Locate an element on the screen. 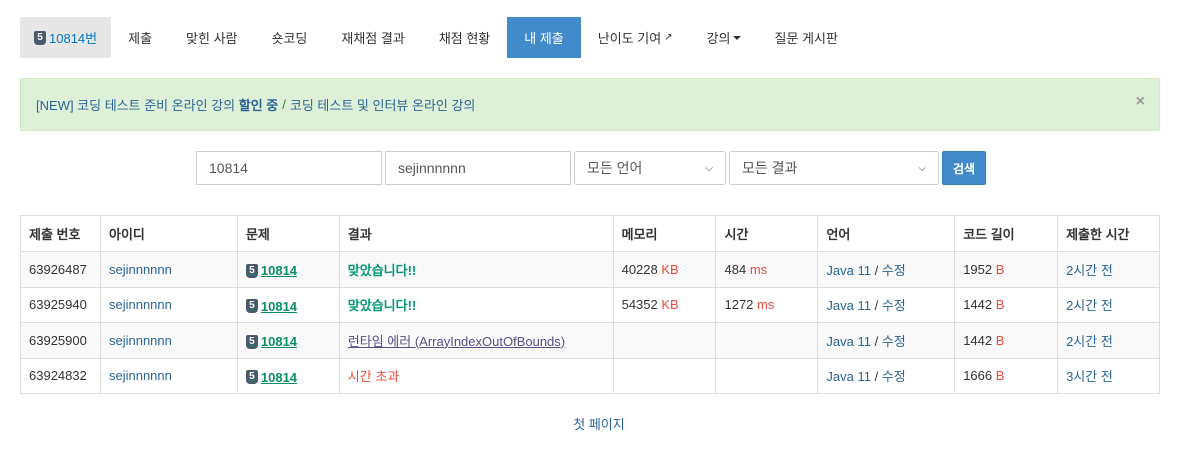  search-button: 검색 is located at coordinates (964, 168).